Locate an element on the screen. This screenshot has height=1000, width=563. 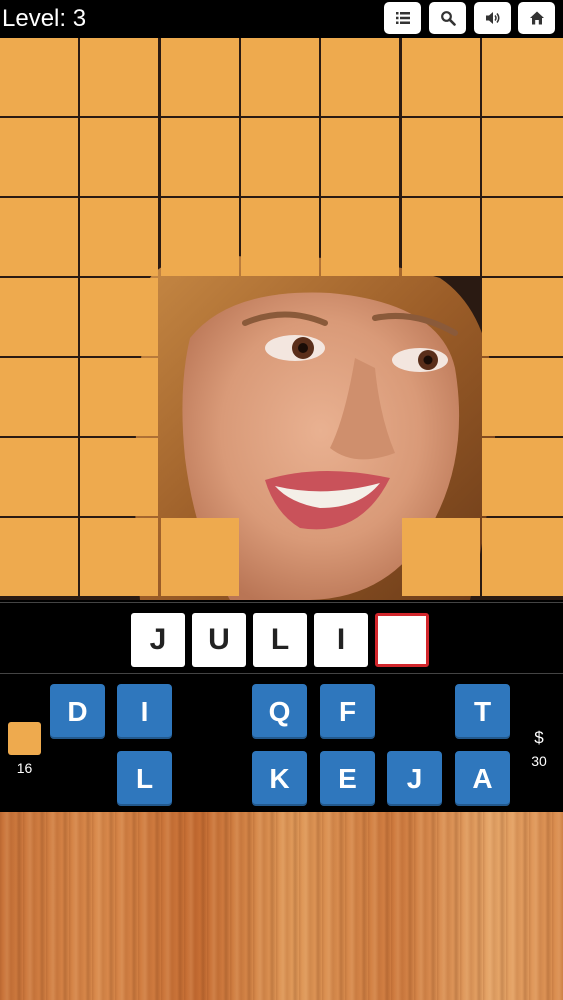
answer-slot-active is located at coordinates (402, 640).